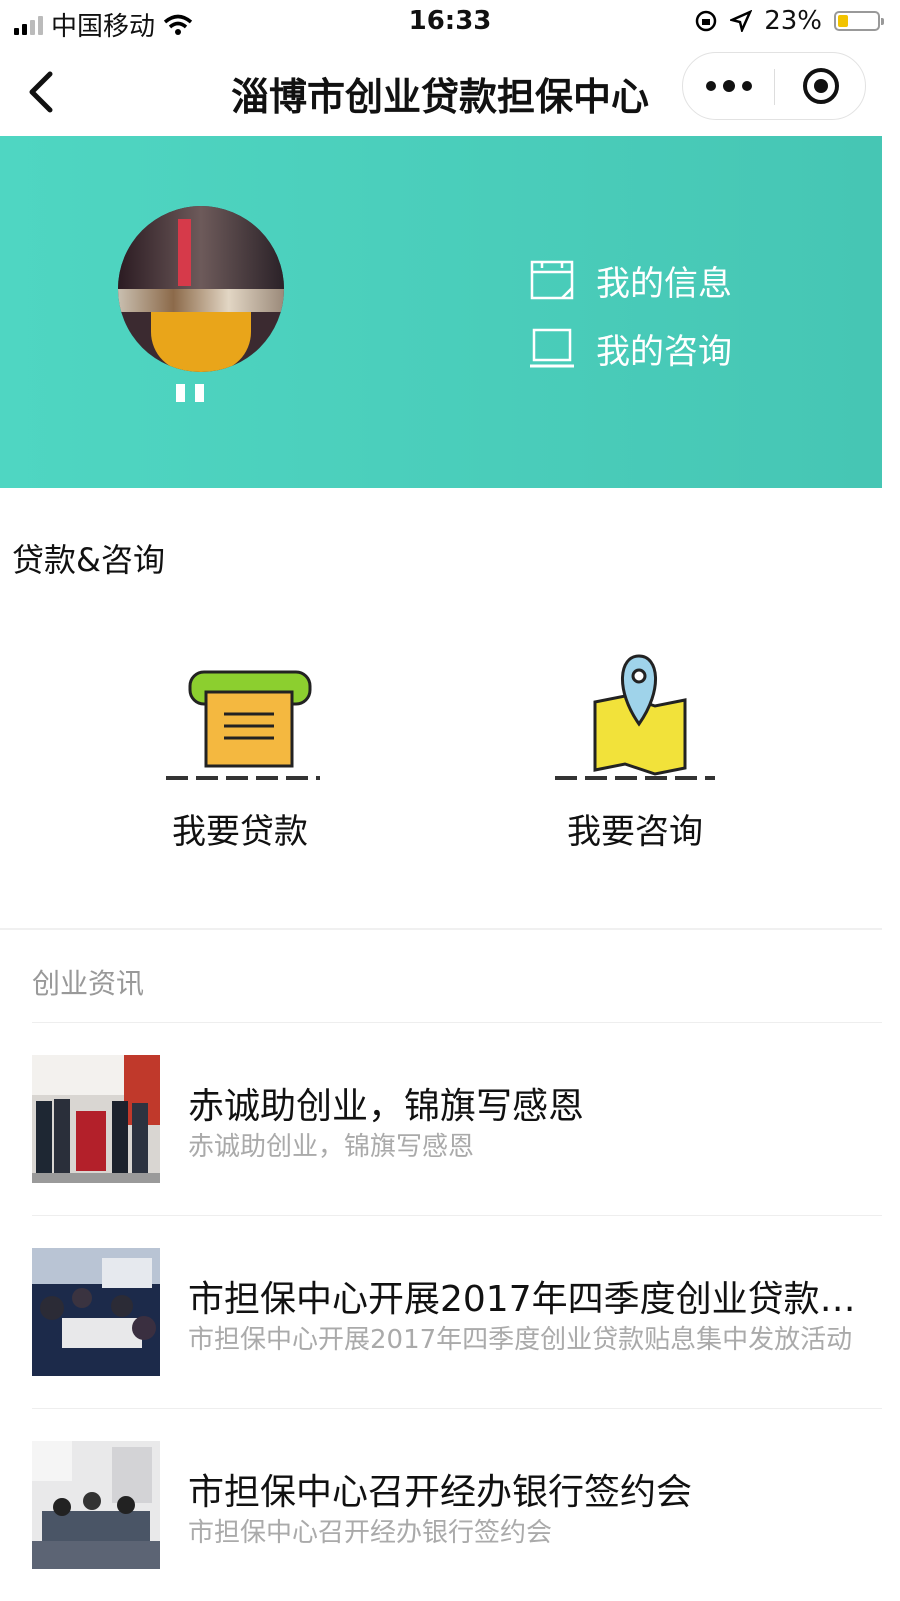 This screenshot has width=900, height=1601. What do you see at coordinates (240, 832) in the screenshot?
I see `apply-loan-label: 我要贷款` at bounding box center [240, 832].